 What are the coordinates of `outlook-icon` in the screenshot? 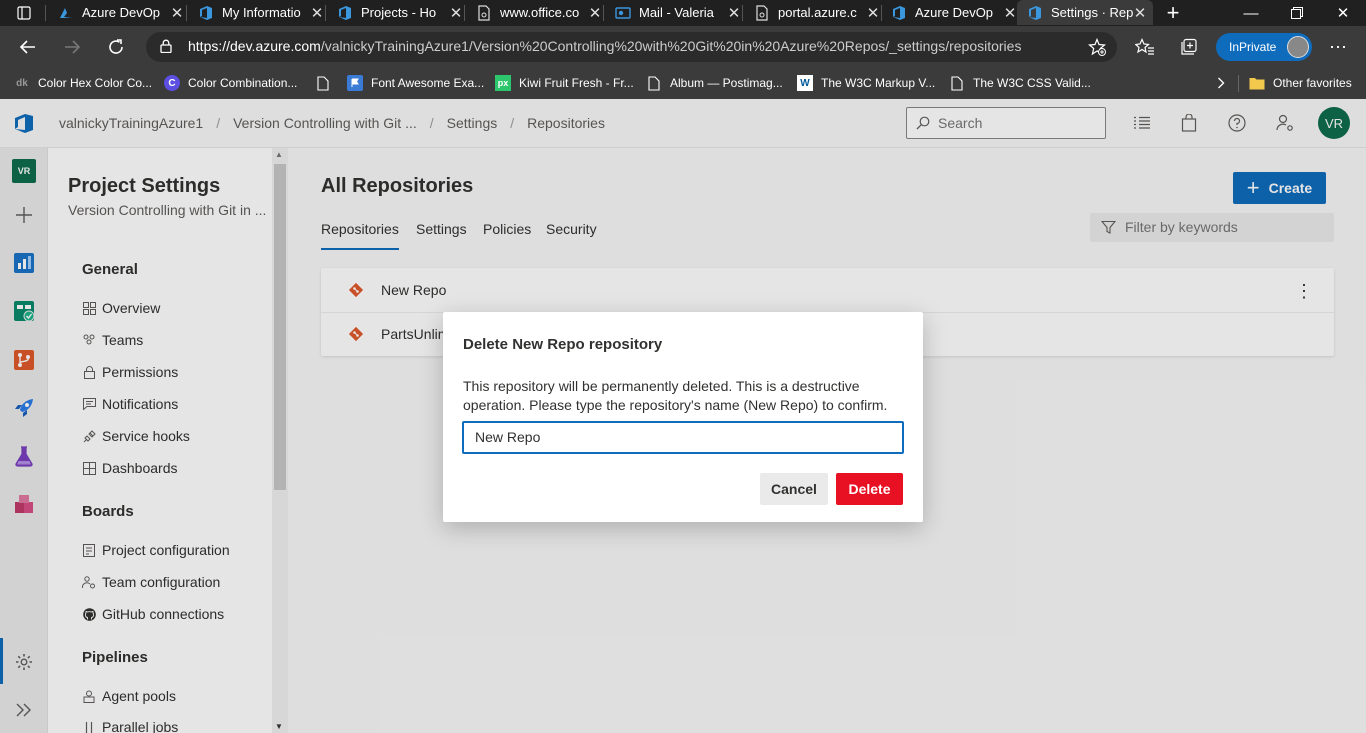 It's located at (623, 13).